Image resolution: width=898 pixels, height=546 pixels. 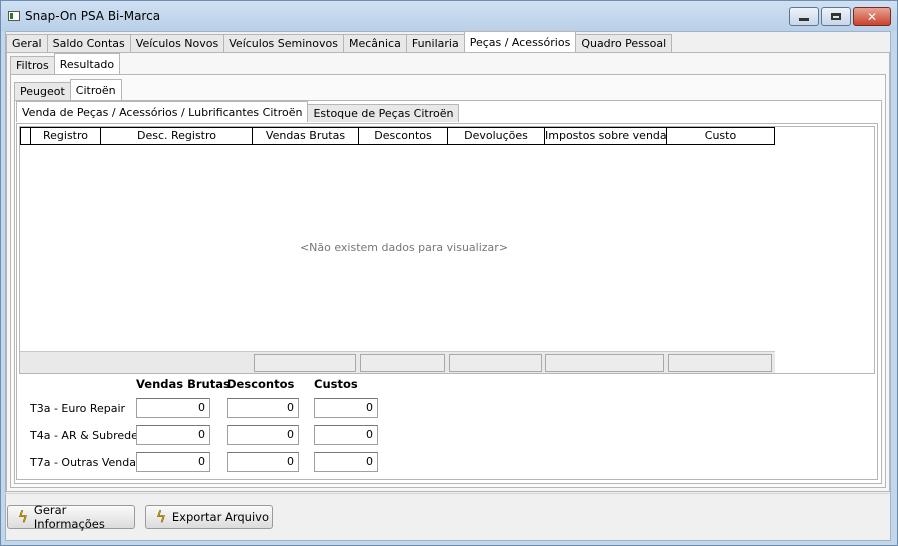 I want to click on t3a-vendas-brutas-field: 0, so click(x=173, y=408).